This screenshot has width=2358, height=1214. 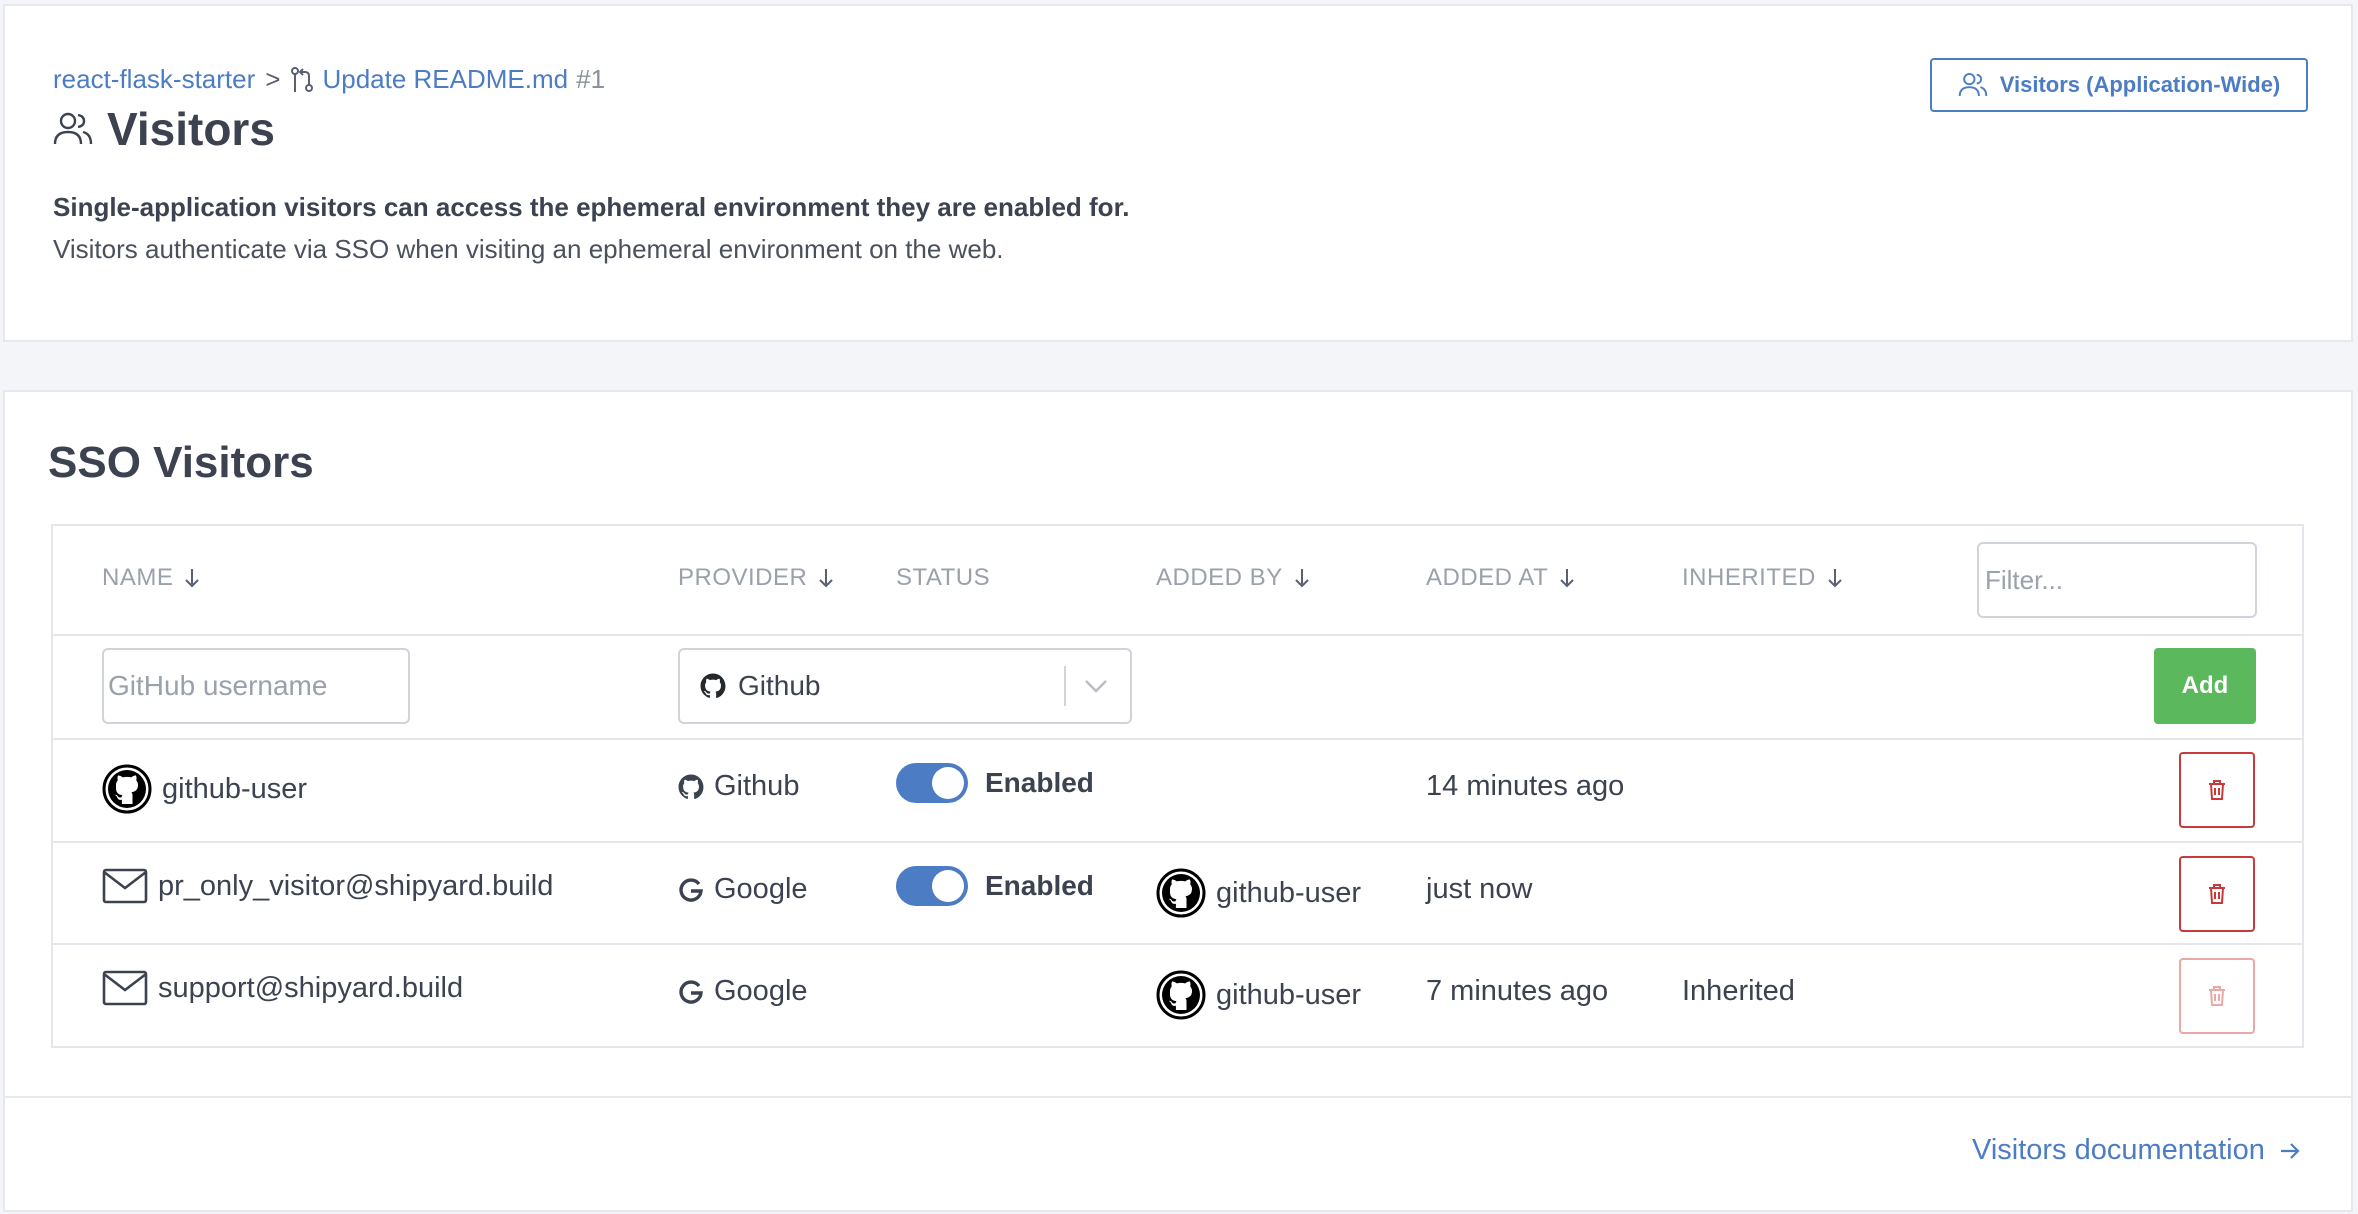 I want to click on pull-request-icon, so click(x=302, y=80).